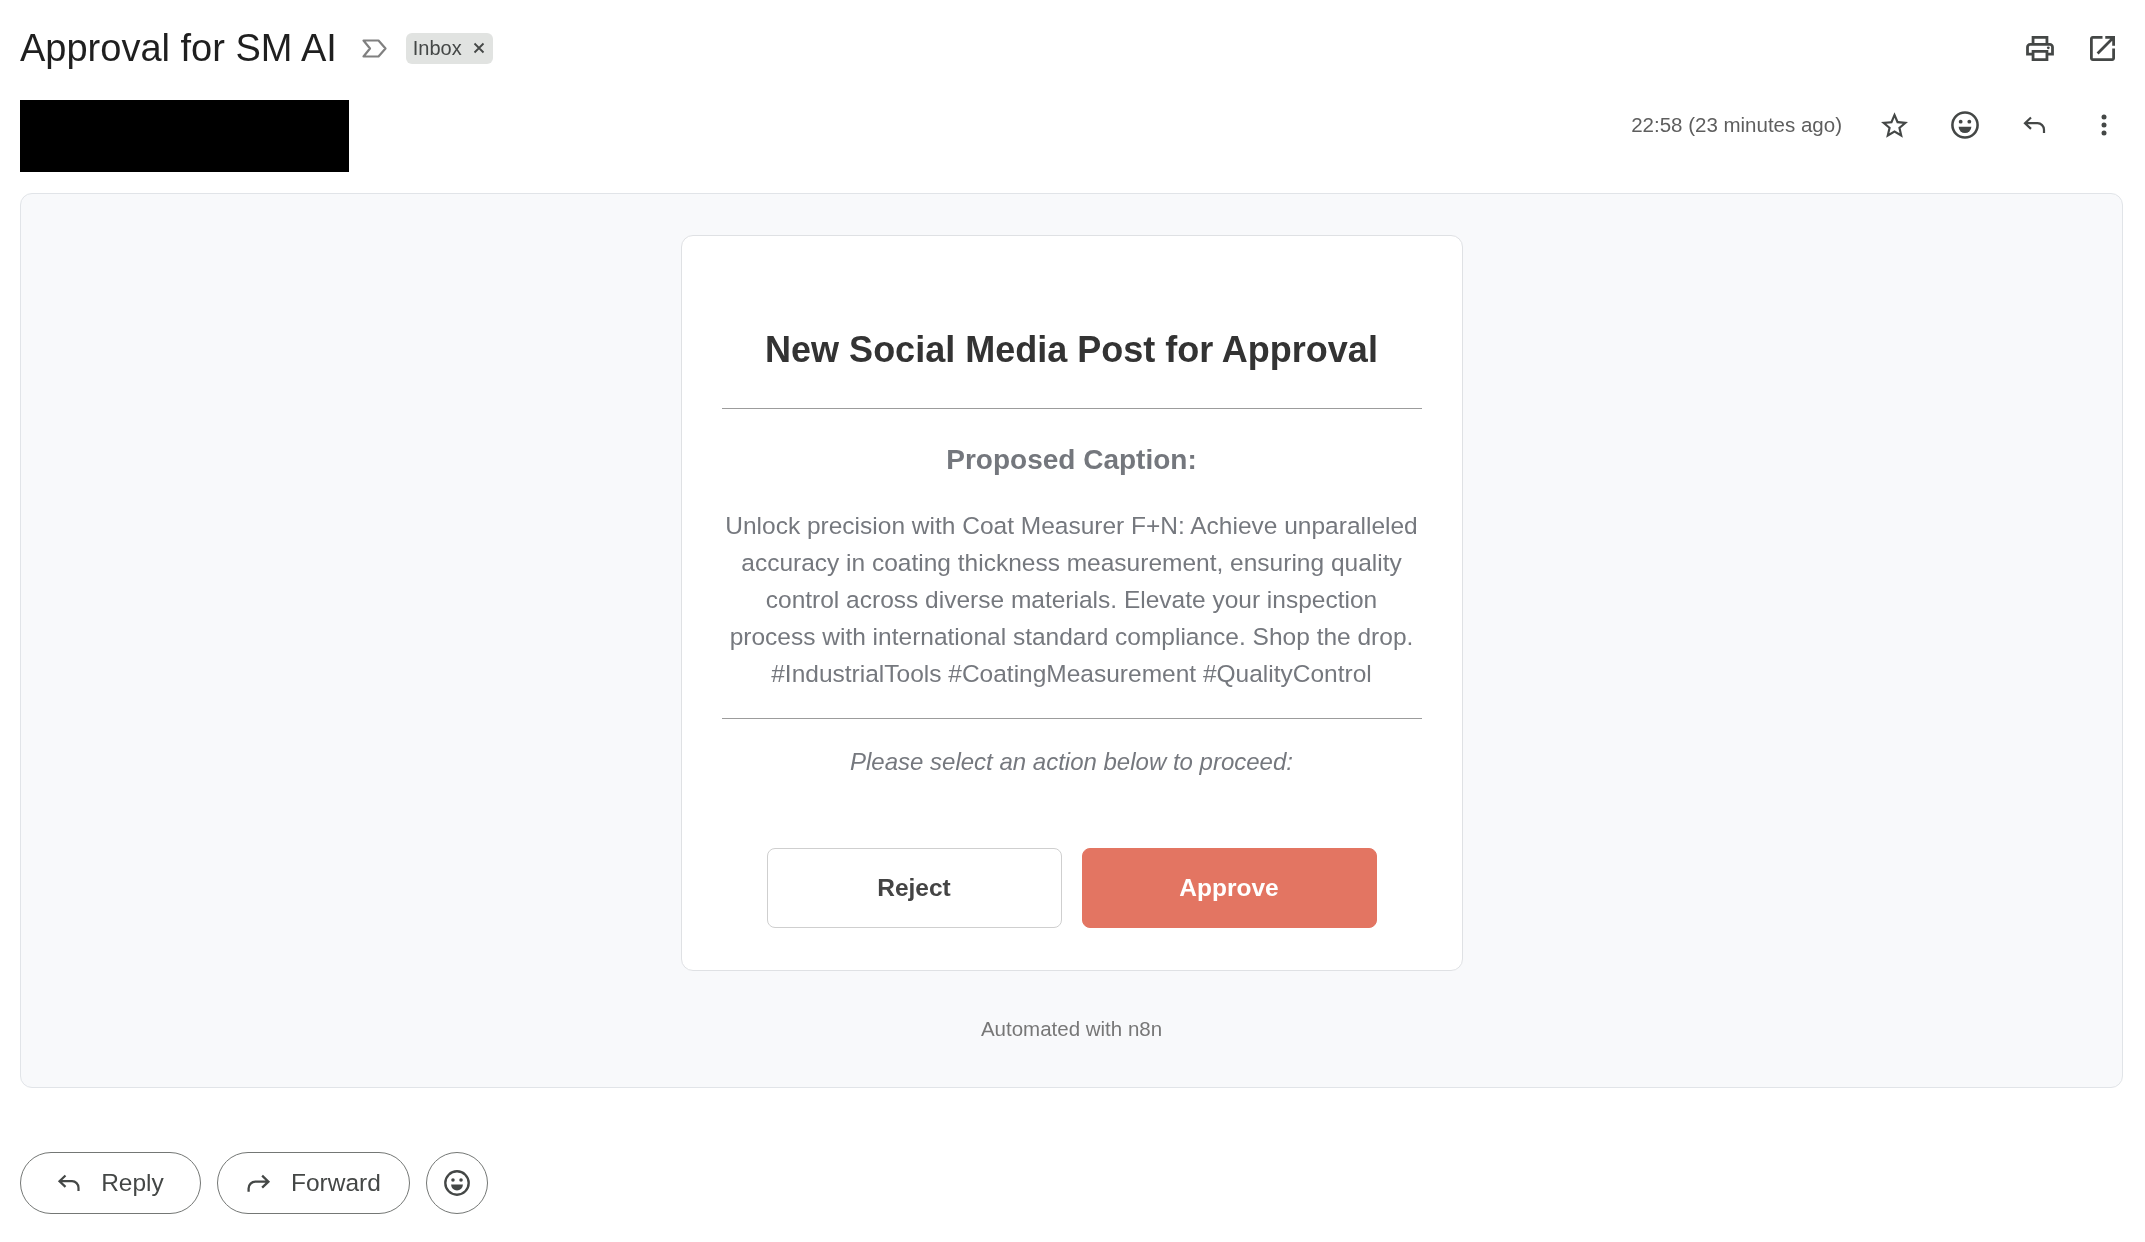 The image size is (2145, 1242). Describe the element at coordinates (178, 48) in the screenshot. I see `email-subject: Approval for SM AI` at that location.